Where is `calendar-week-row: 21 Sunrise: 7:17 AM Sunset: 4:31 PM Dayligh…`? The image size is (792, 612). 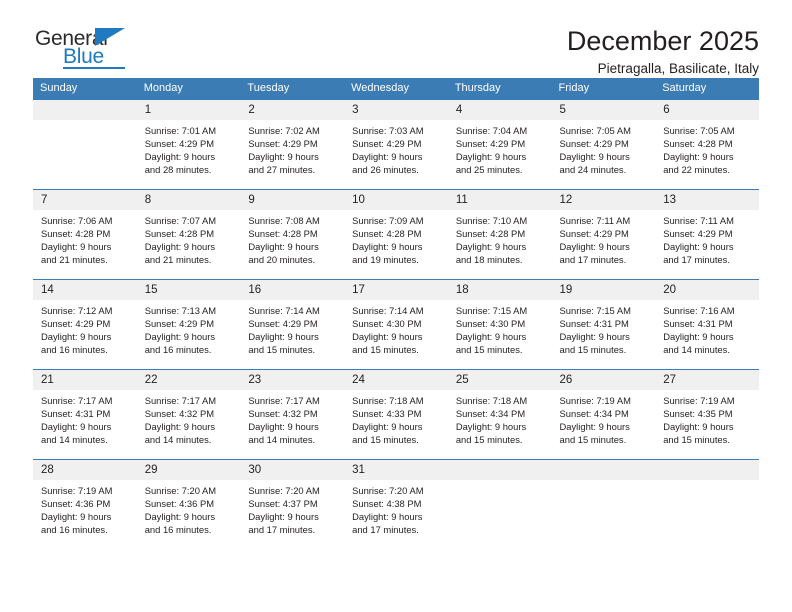 calendar-week-row: 21 Sunrise: 7:17 AM Sunset: 4:31 PM Dayligh… is located at coordinates (396, 414).